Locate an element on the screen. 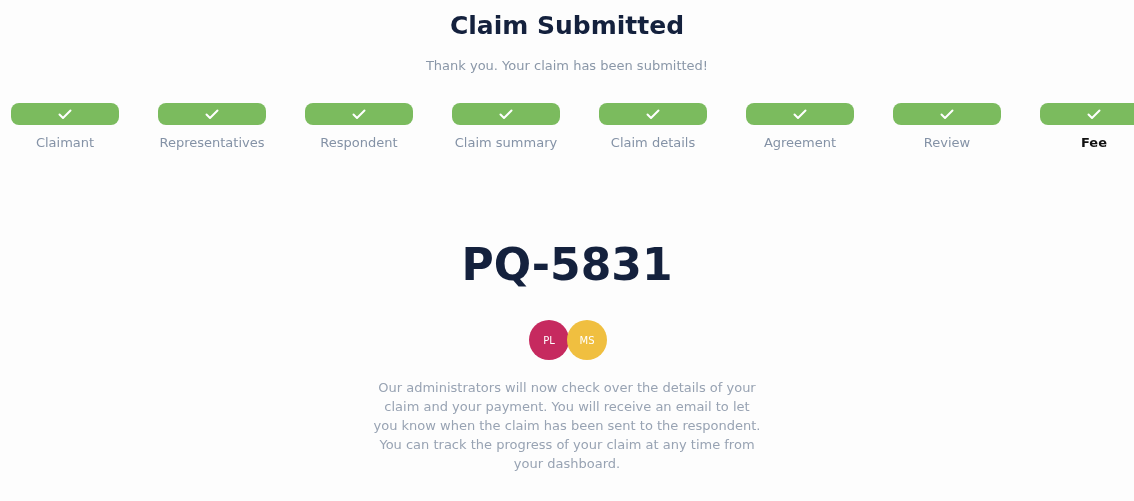 Image resolution: width=1134 pixels, height=501 pixels. avatar: PL is located at coordinates (549, 340).